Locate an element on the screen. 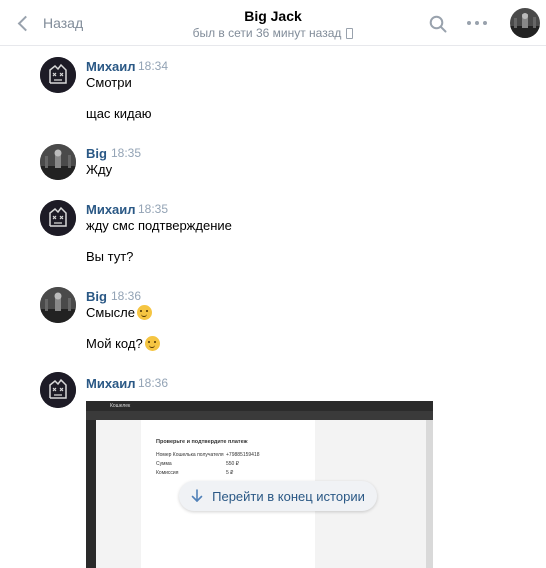  screenshot-sidebar is located at coordinates (91, 494).